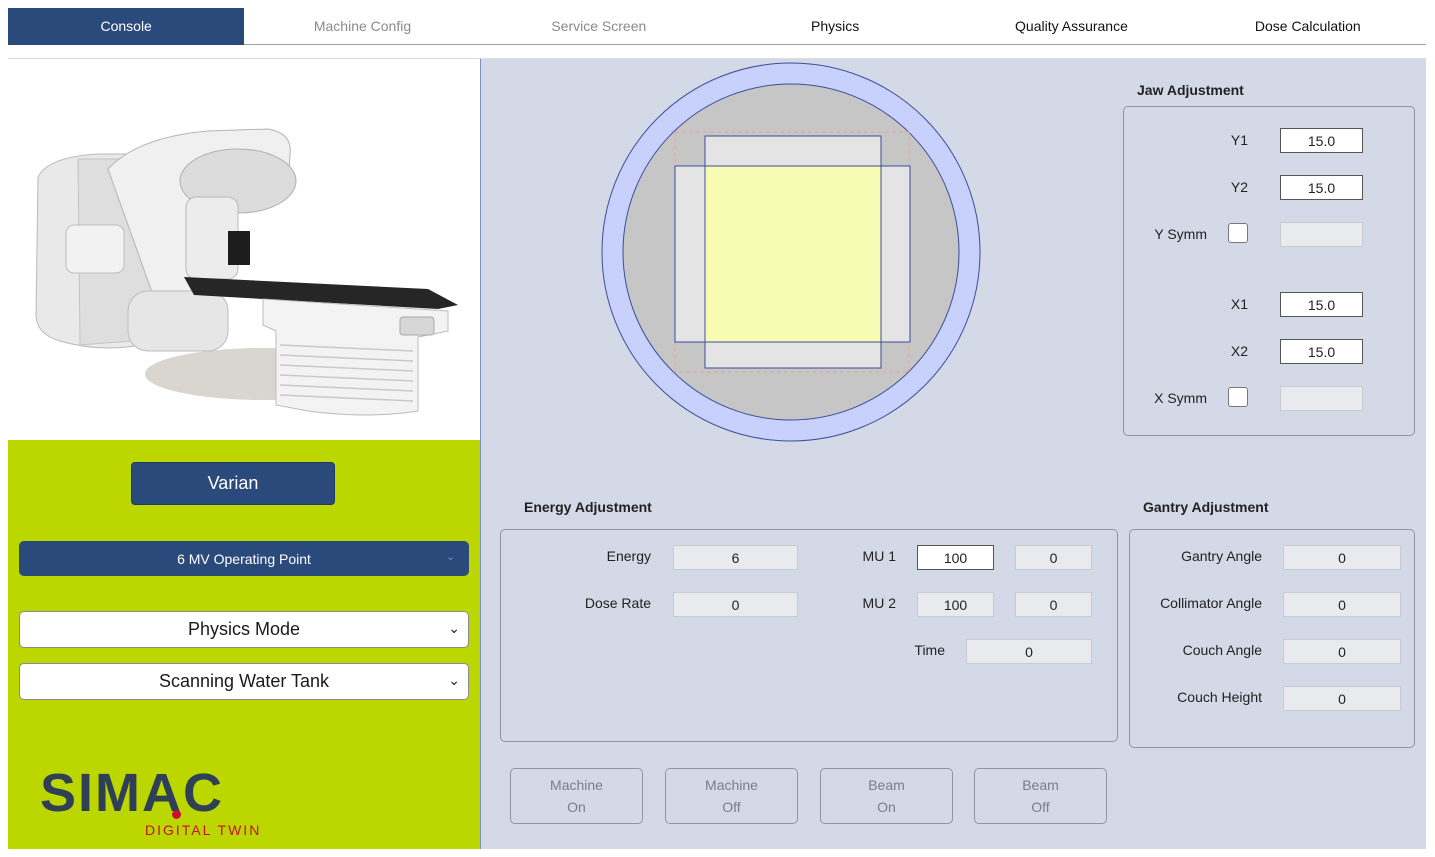 This screenshot has width=1435, height=857. What do you see at coordinates (731, 796) in the screenshot?
I see `machine-off-button: Machine Off` at bounding box center [731, 796].